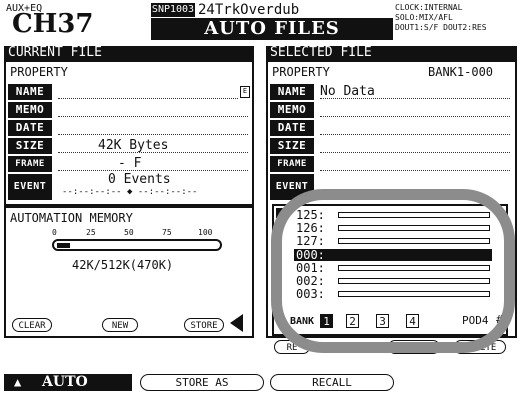 The image size is (521, 394). Describe the element at coordinates (30, 164) in the screenshot. I see `field-label-frame: FRAME` at that location.